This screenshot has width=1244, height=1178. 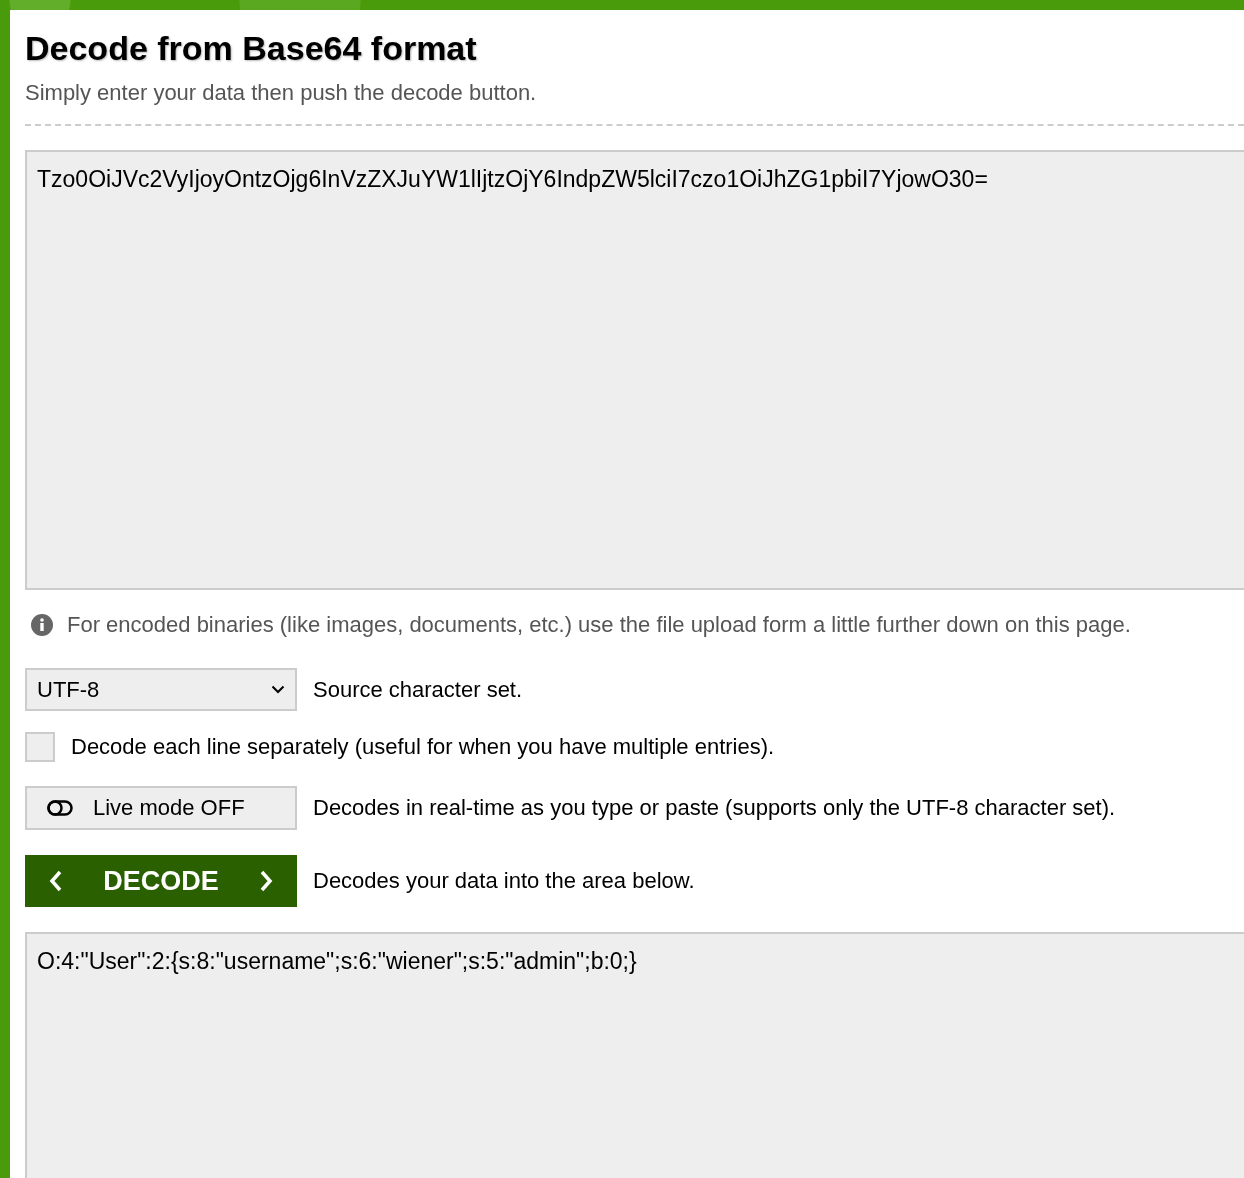 What do you see at coordinates (423, 747) in the screenshot?
I see `checkbox-label: Decode each line separately (useful for when you have multiple entries).` at bounding box center [423, 747].